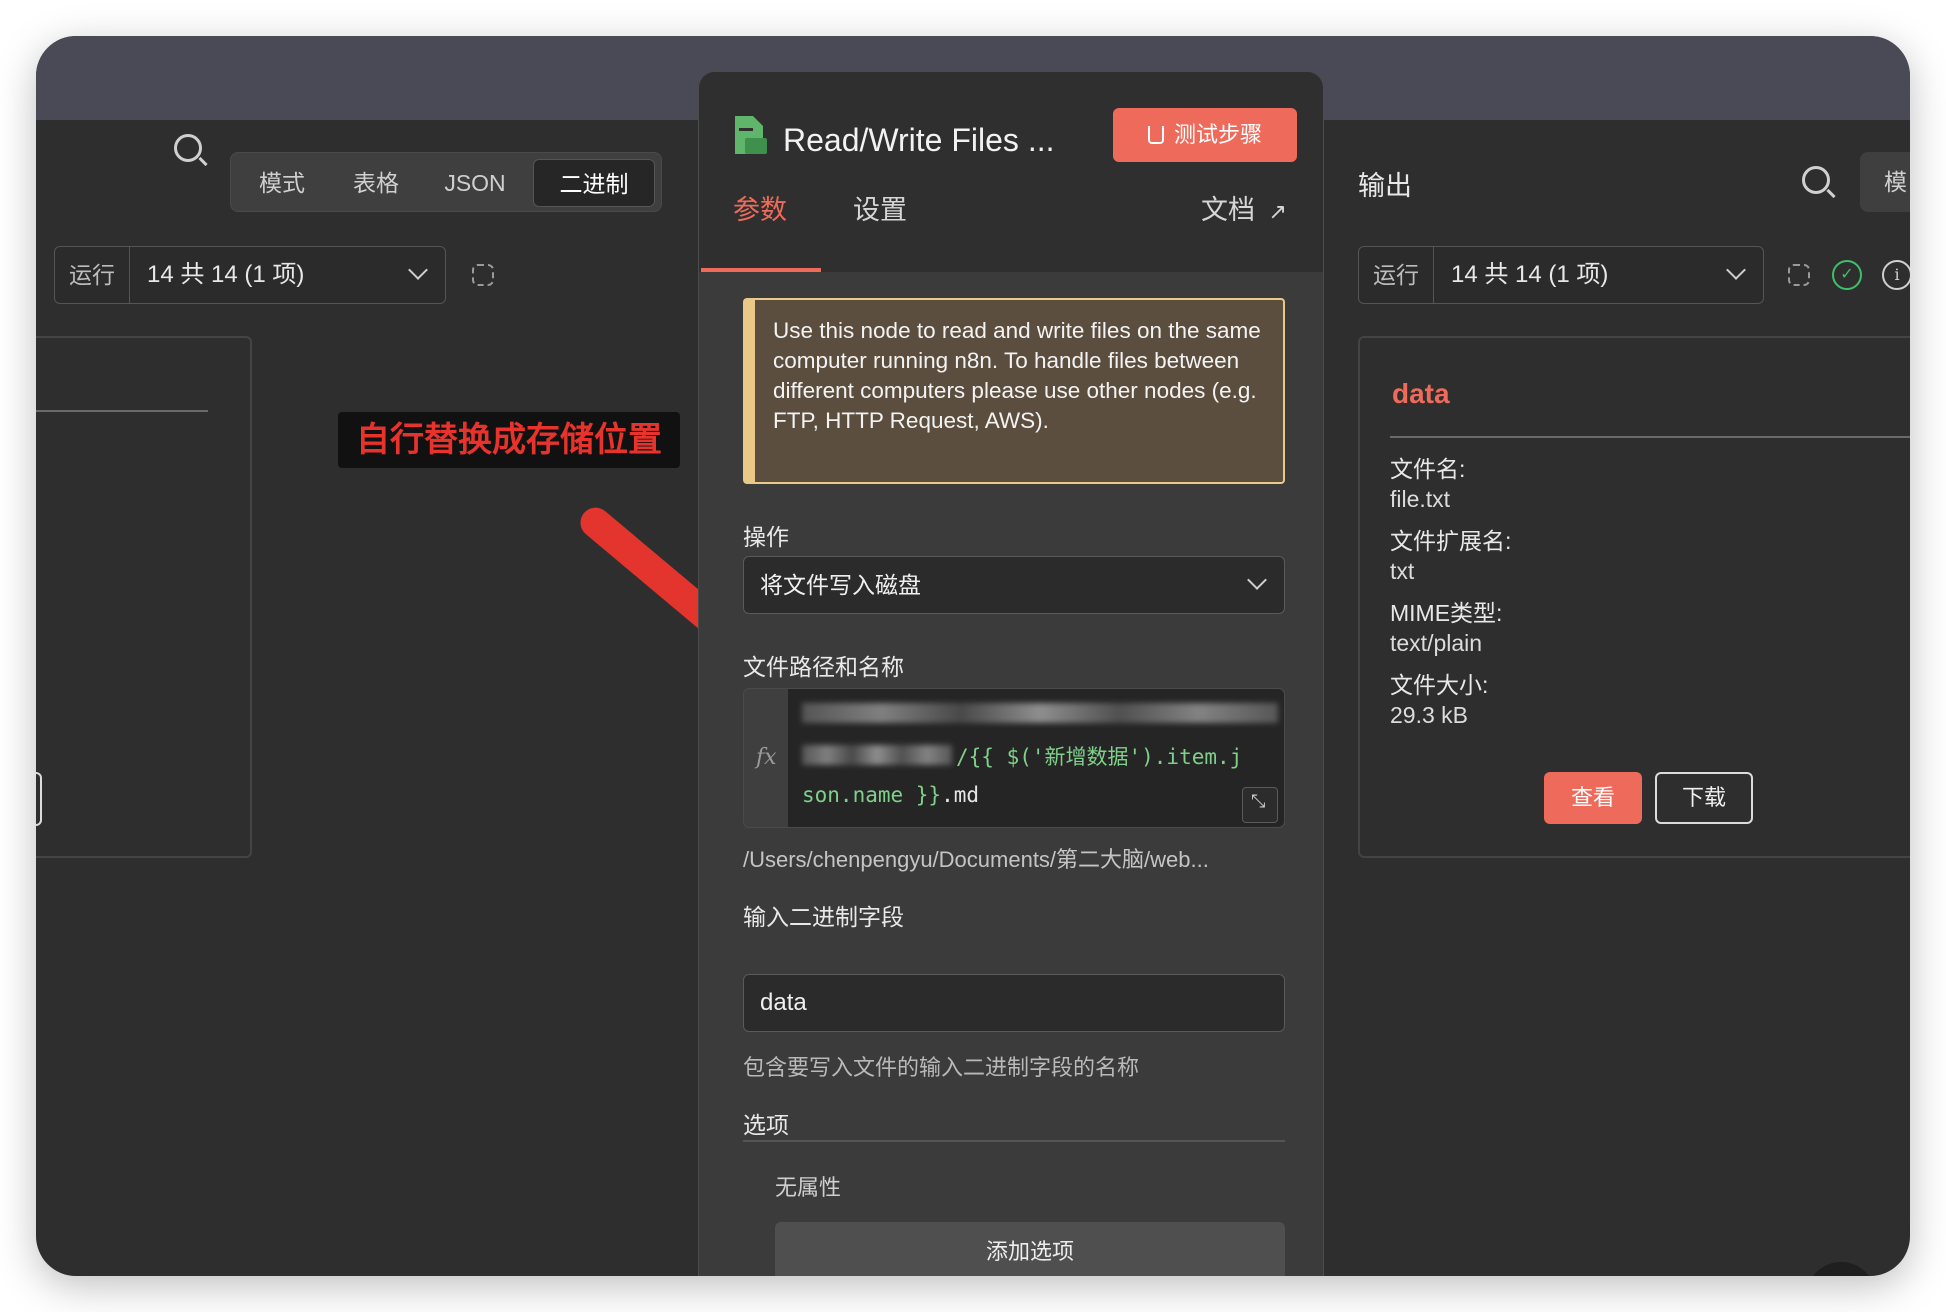 This screenshot has width=1946, height=1312. Describe the element at coordinates (1841, 1269) in the screenshot. I see `help-bubble` at that location.